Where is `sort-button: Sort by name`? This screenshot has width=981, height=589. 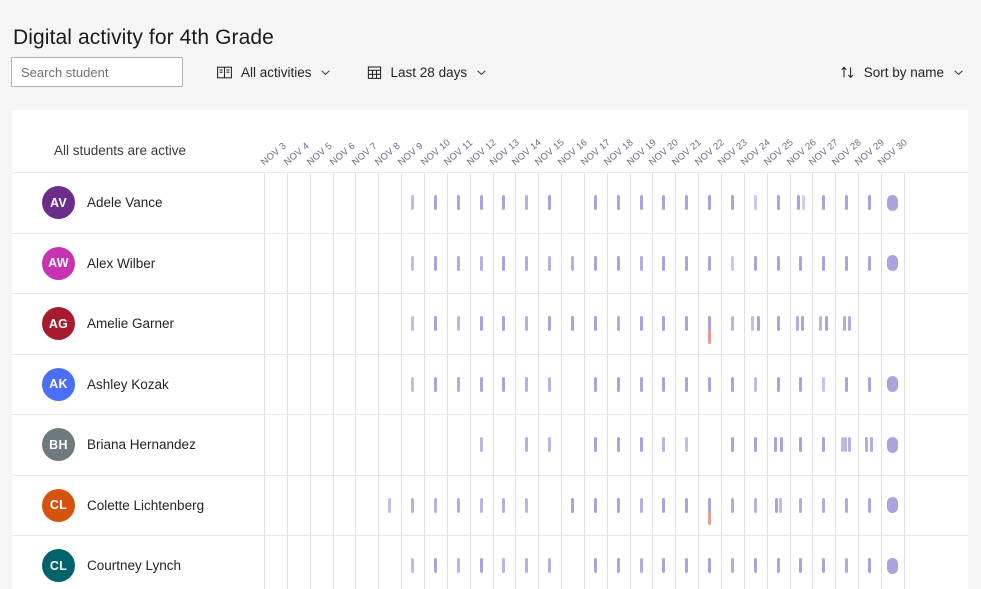 sort-button: Sort by name is located at coordinates (901, 72).